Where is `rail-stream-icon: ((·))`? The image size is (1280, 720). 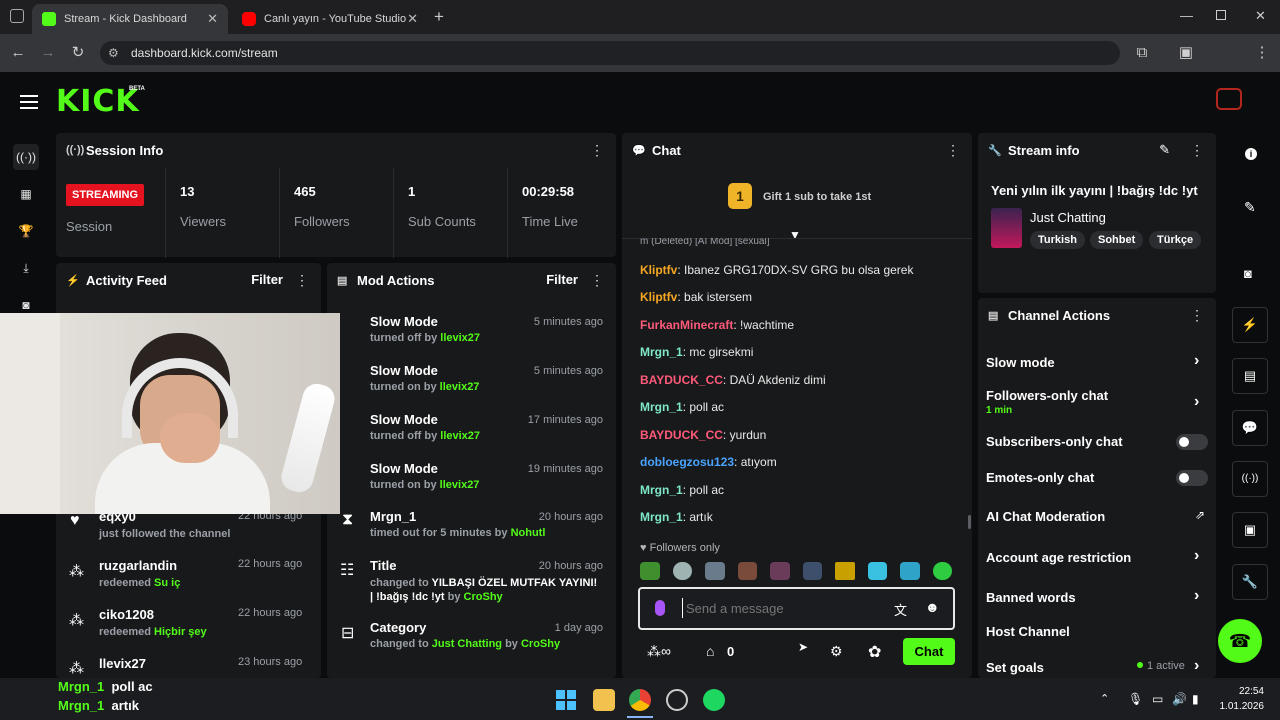 rail-stream-icon: ((·)) is located at coordinates (26, 157).